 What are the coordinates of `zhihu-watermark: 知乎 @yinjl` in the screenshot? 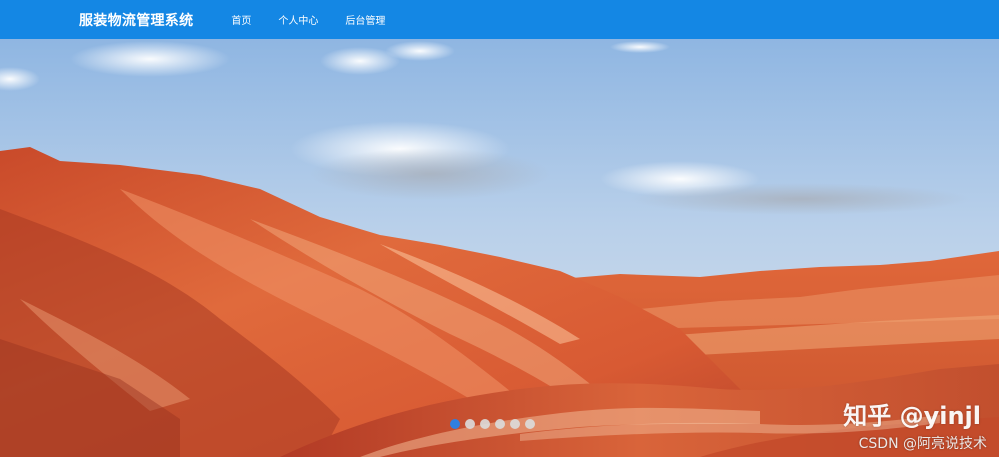 It's located at (912, 416).